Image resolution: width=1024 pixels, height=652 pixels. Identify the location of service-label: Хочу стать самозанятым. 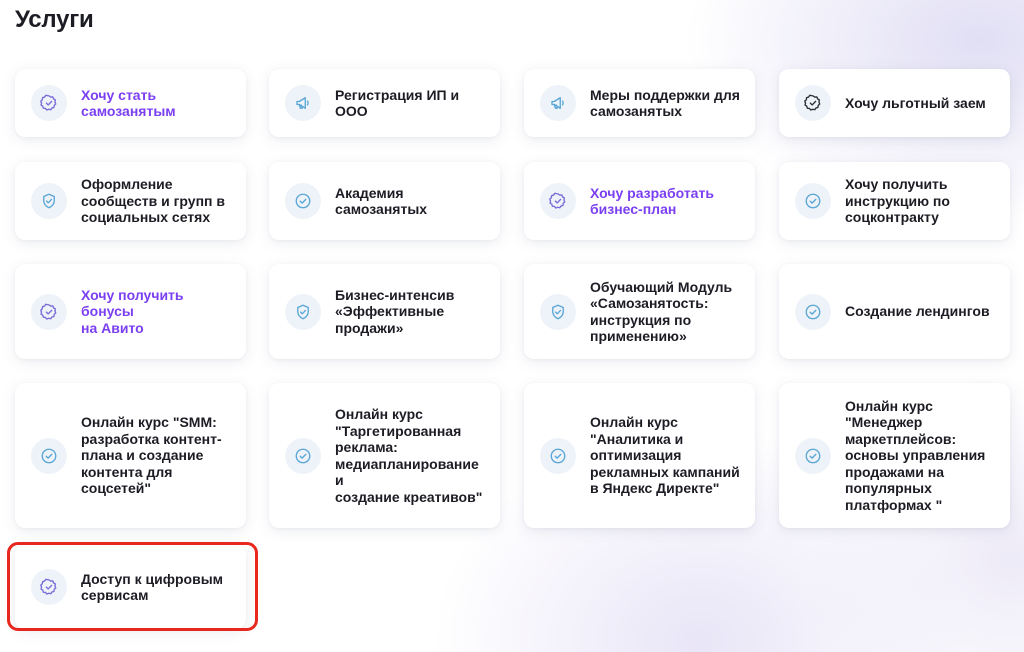
(128, 103).